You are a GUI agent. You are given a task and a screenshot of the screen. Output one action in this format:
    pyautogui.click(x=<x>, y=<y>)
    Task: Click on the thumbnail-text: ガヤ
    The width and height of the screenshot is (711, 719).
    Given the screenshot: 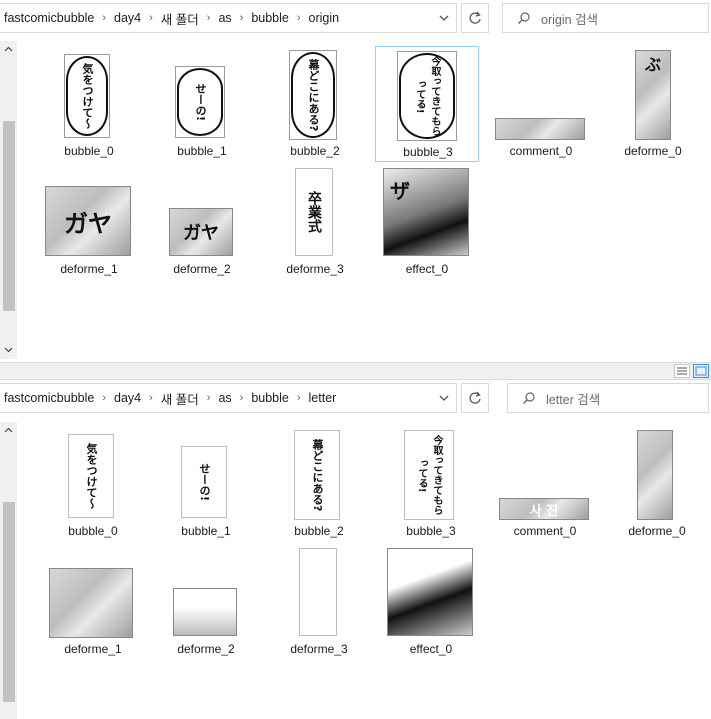 What is the action you would take?
    pyautogui.click(x=88, y=223)
    